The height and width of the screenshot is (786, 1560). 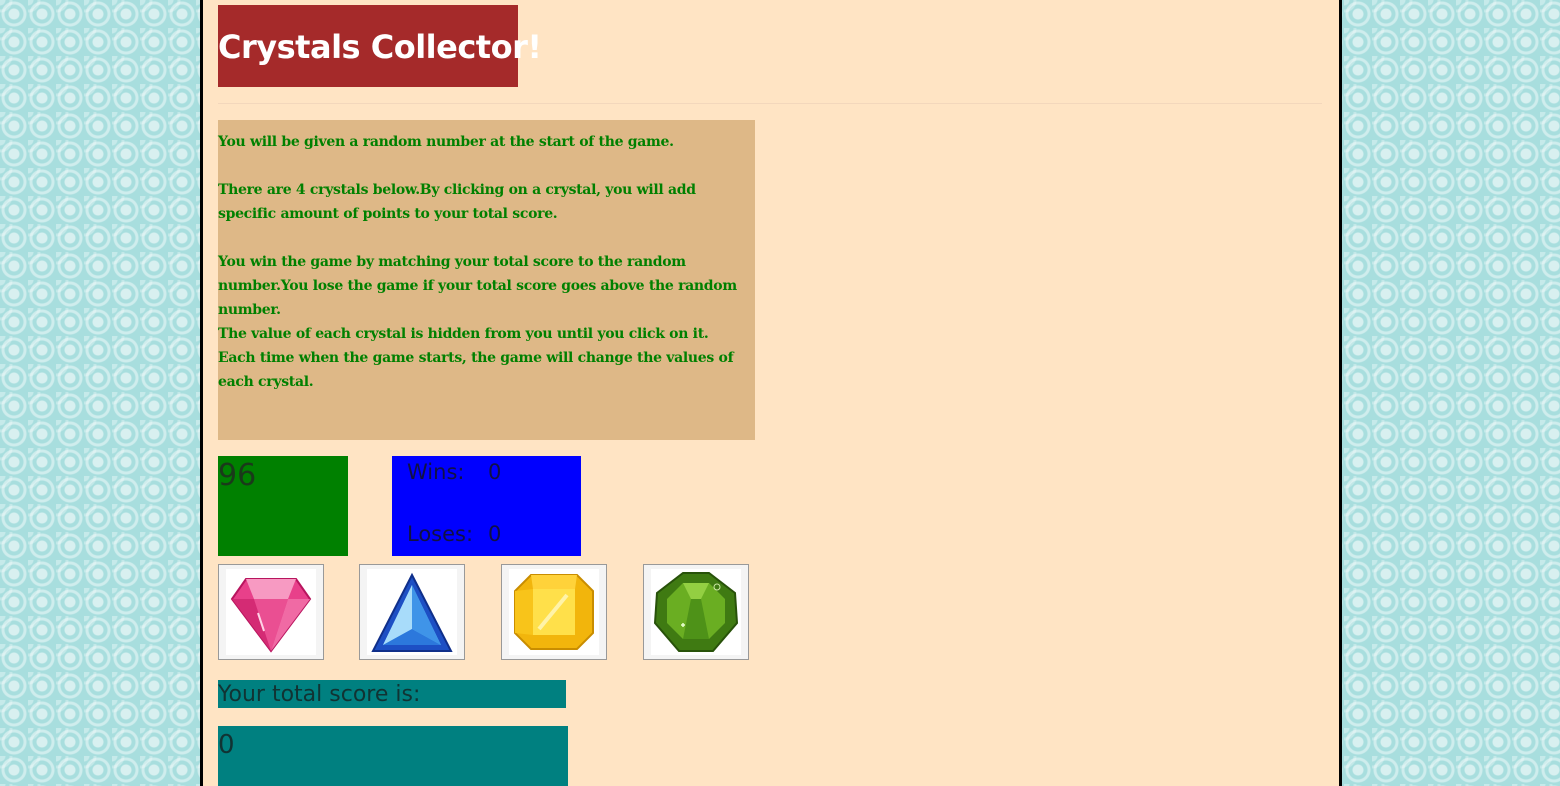 What do you see at coordinates (436, 472) in the screenshot?
I see `wins-label: Wins:` at bounding box center [436, 472].